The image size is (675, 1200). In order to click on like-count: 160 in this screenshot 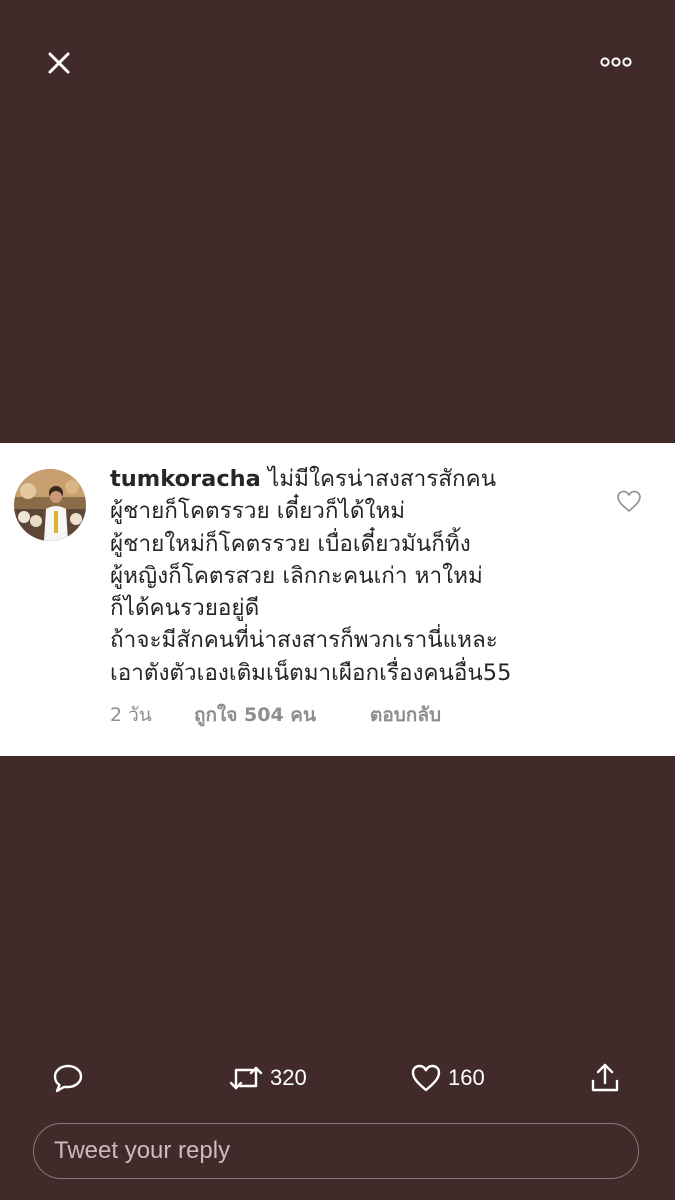, I will do `click(466, 1077)`.